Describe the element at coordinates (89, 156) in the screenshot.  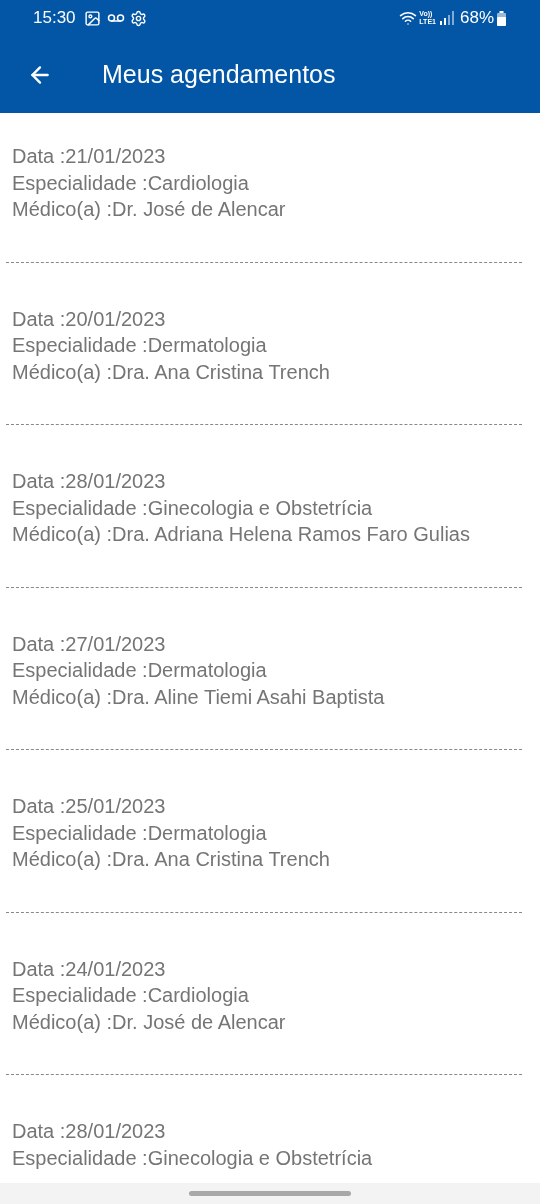
I see `appointment-detail: Data :21/01/2023` at that location.